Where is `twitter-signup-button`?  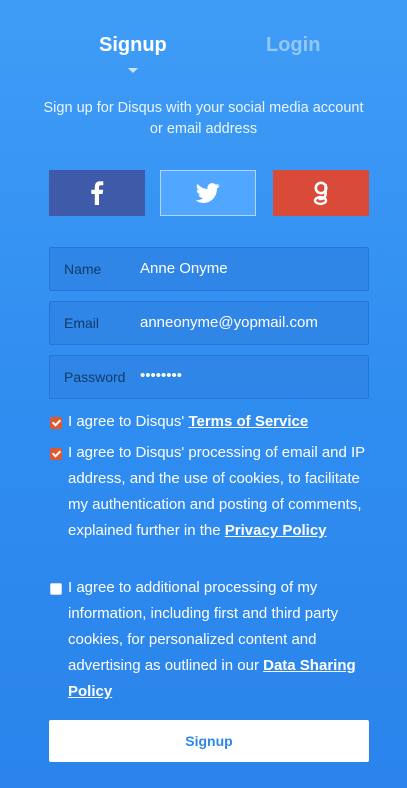
twitter-signup-button is located at coordinates (208, 193).